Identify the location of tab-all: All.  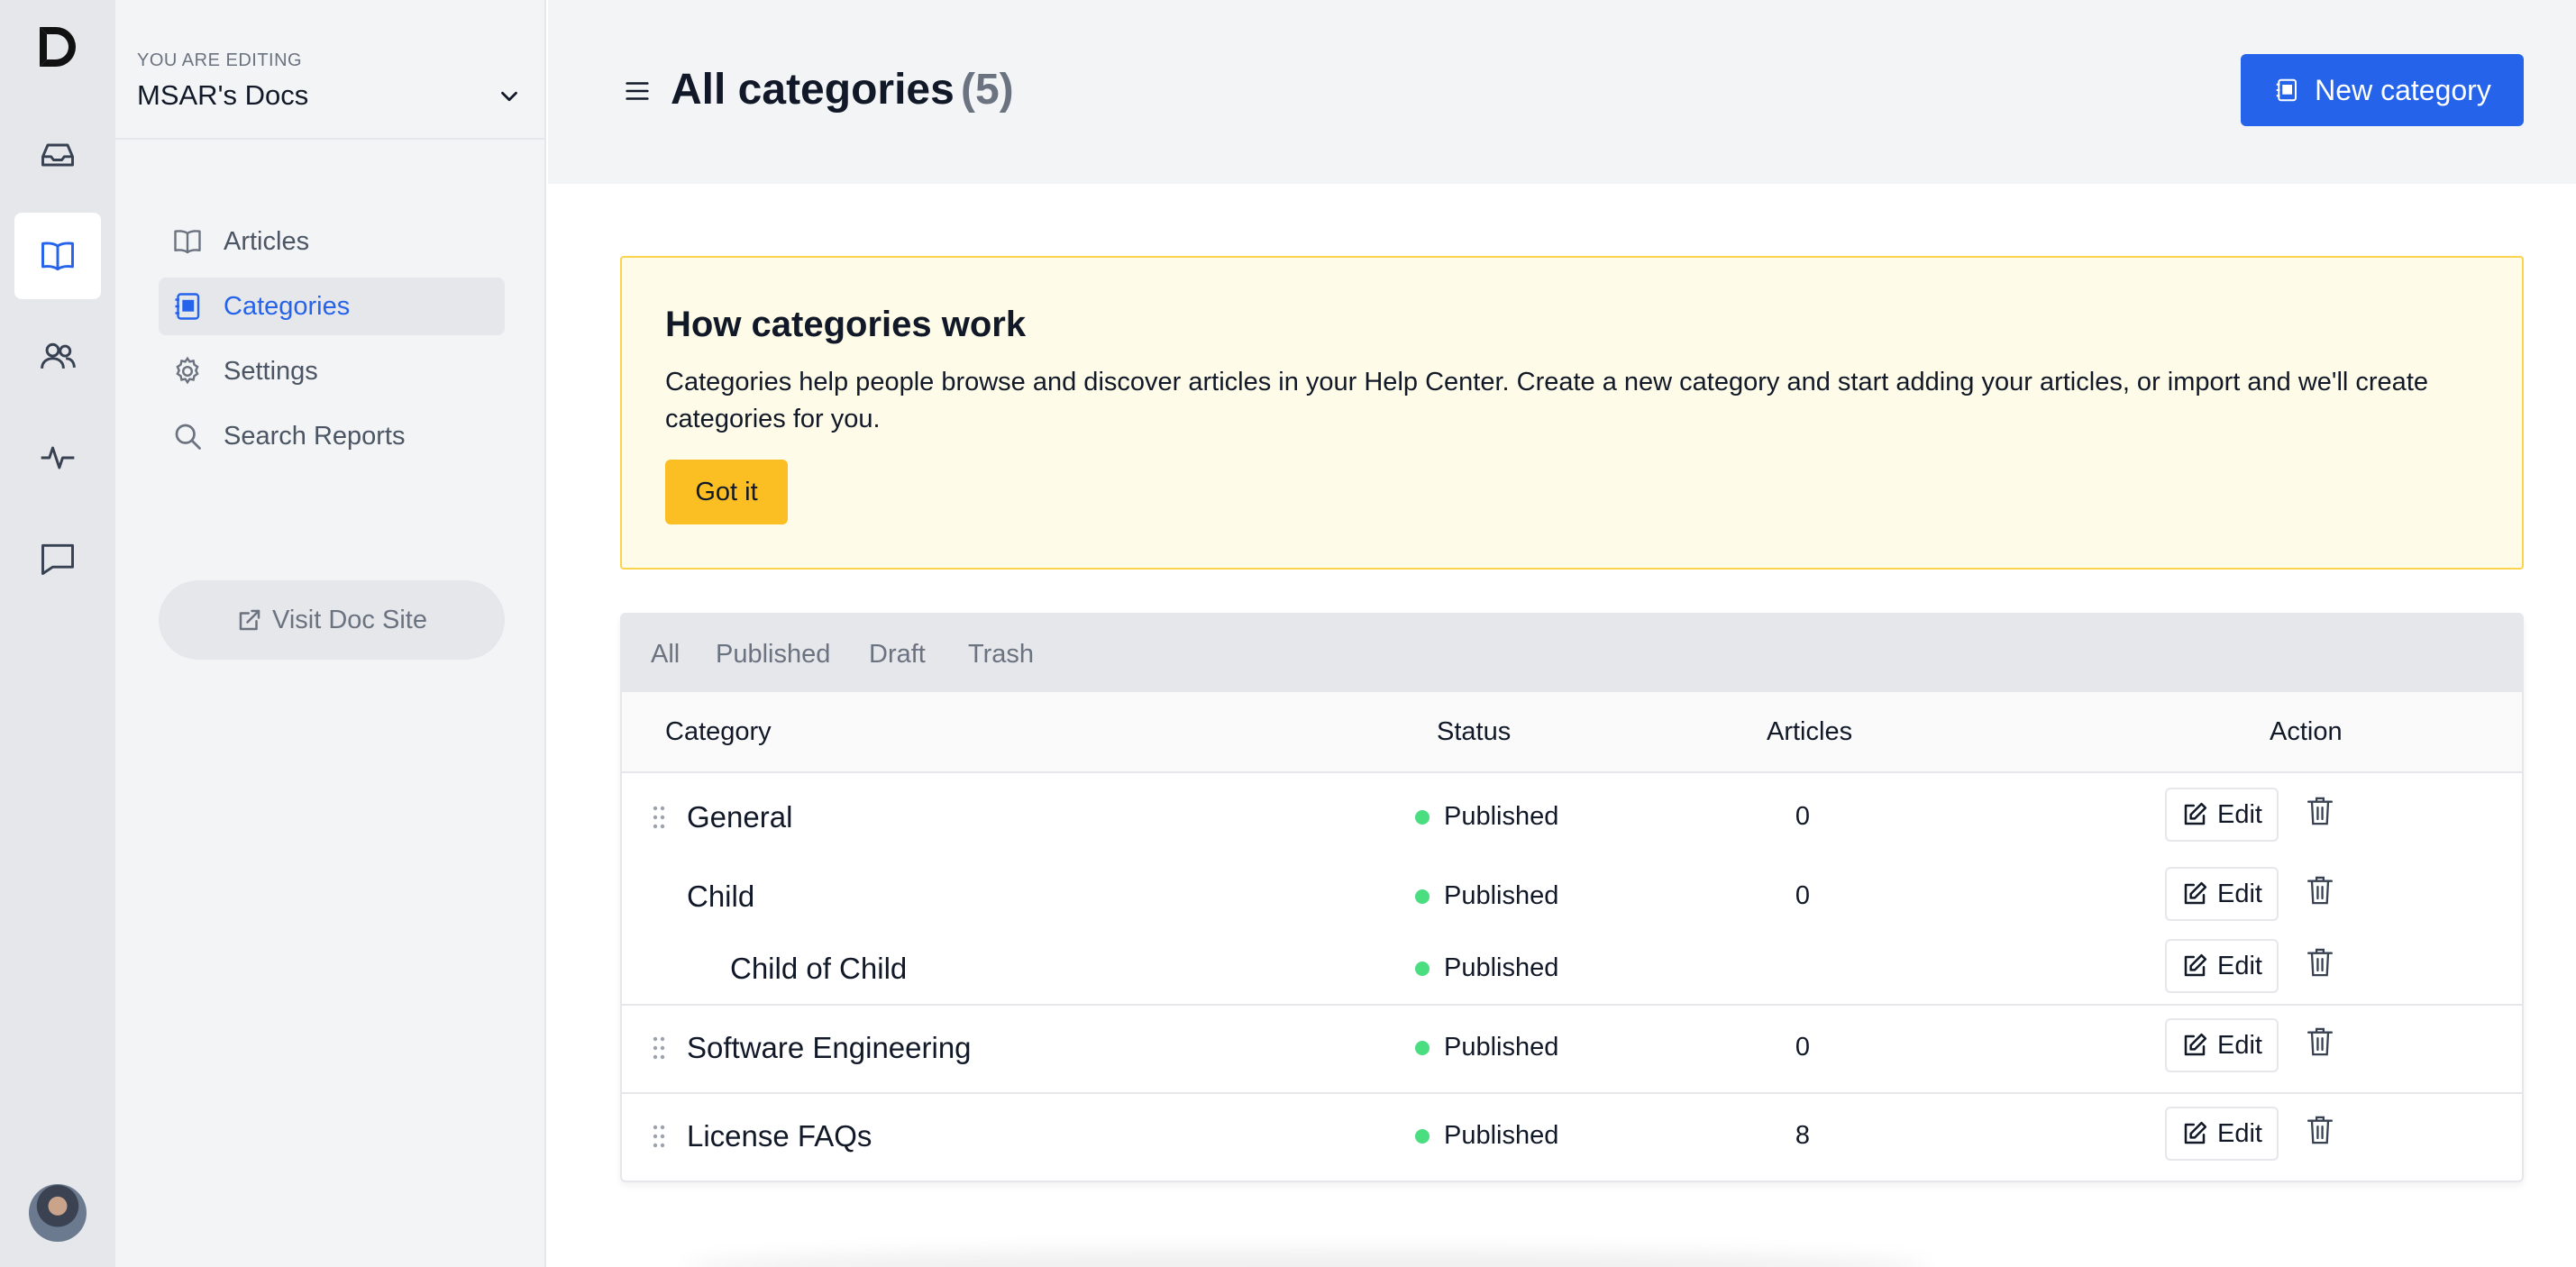
(665, 655).